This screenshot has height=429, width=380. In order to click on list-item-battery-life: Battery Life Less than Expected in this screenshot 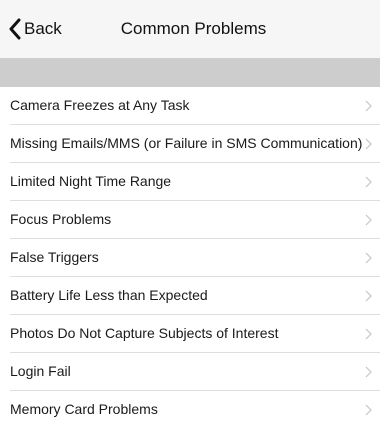, I will do `click(190, 296)`.